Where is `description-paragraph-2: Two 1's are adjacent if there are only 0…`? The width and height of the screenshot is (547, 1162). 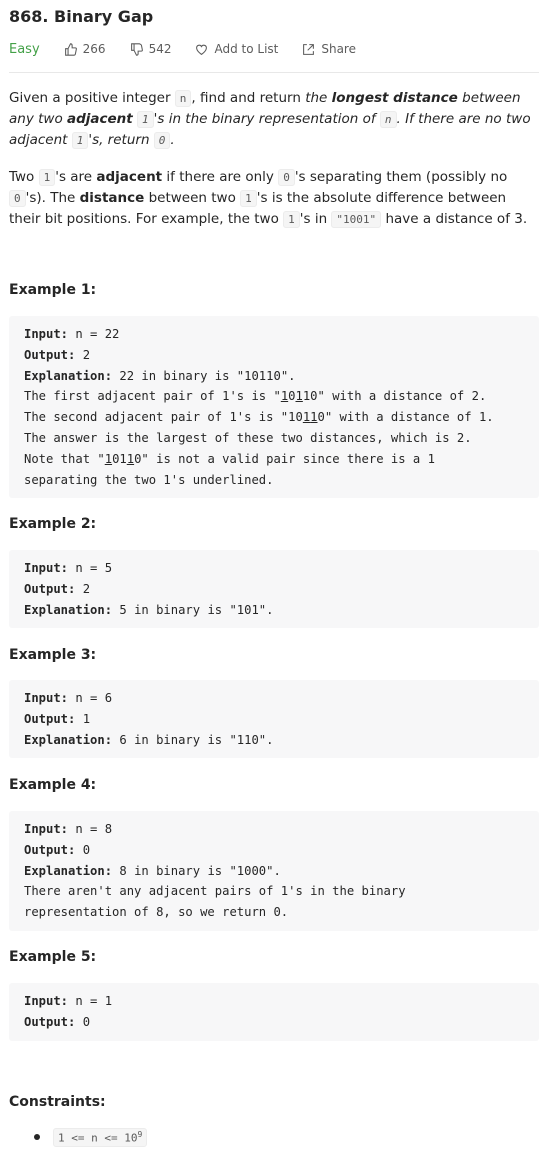 description-paragraph-2: Two 1's are adjacent if there are only 0… is located at coordinates (268, 198).